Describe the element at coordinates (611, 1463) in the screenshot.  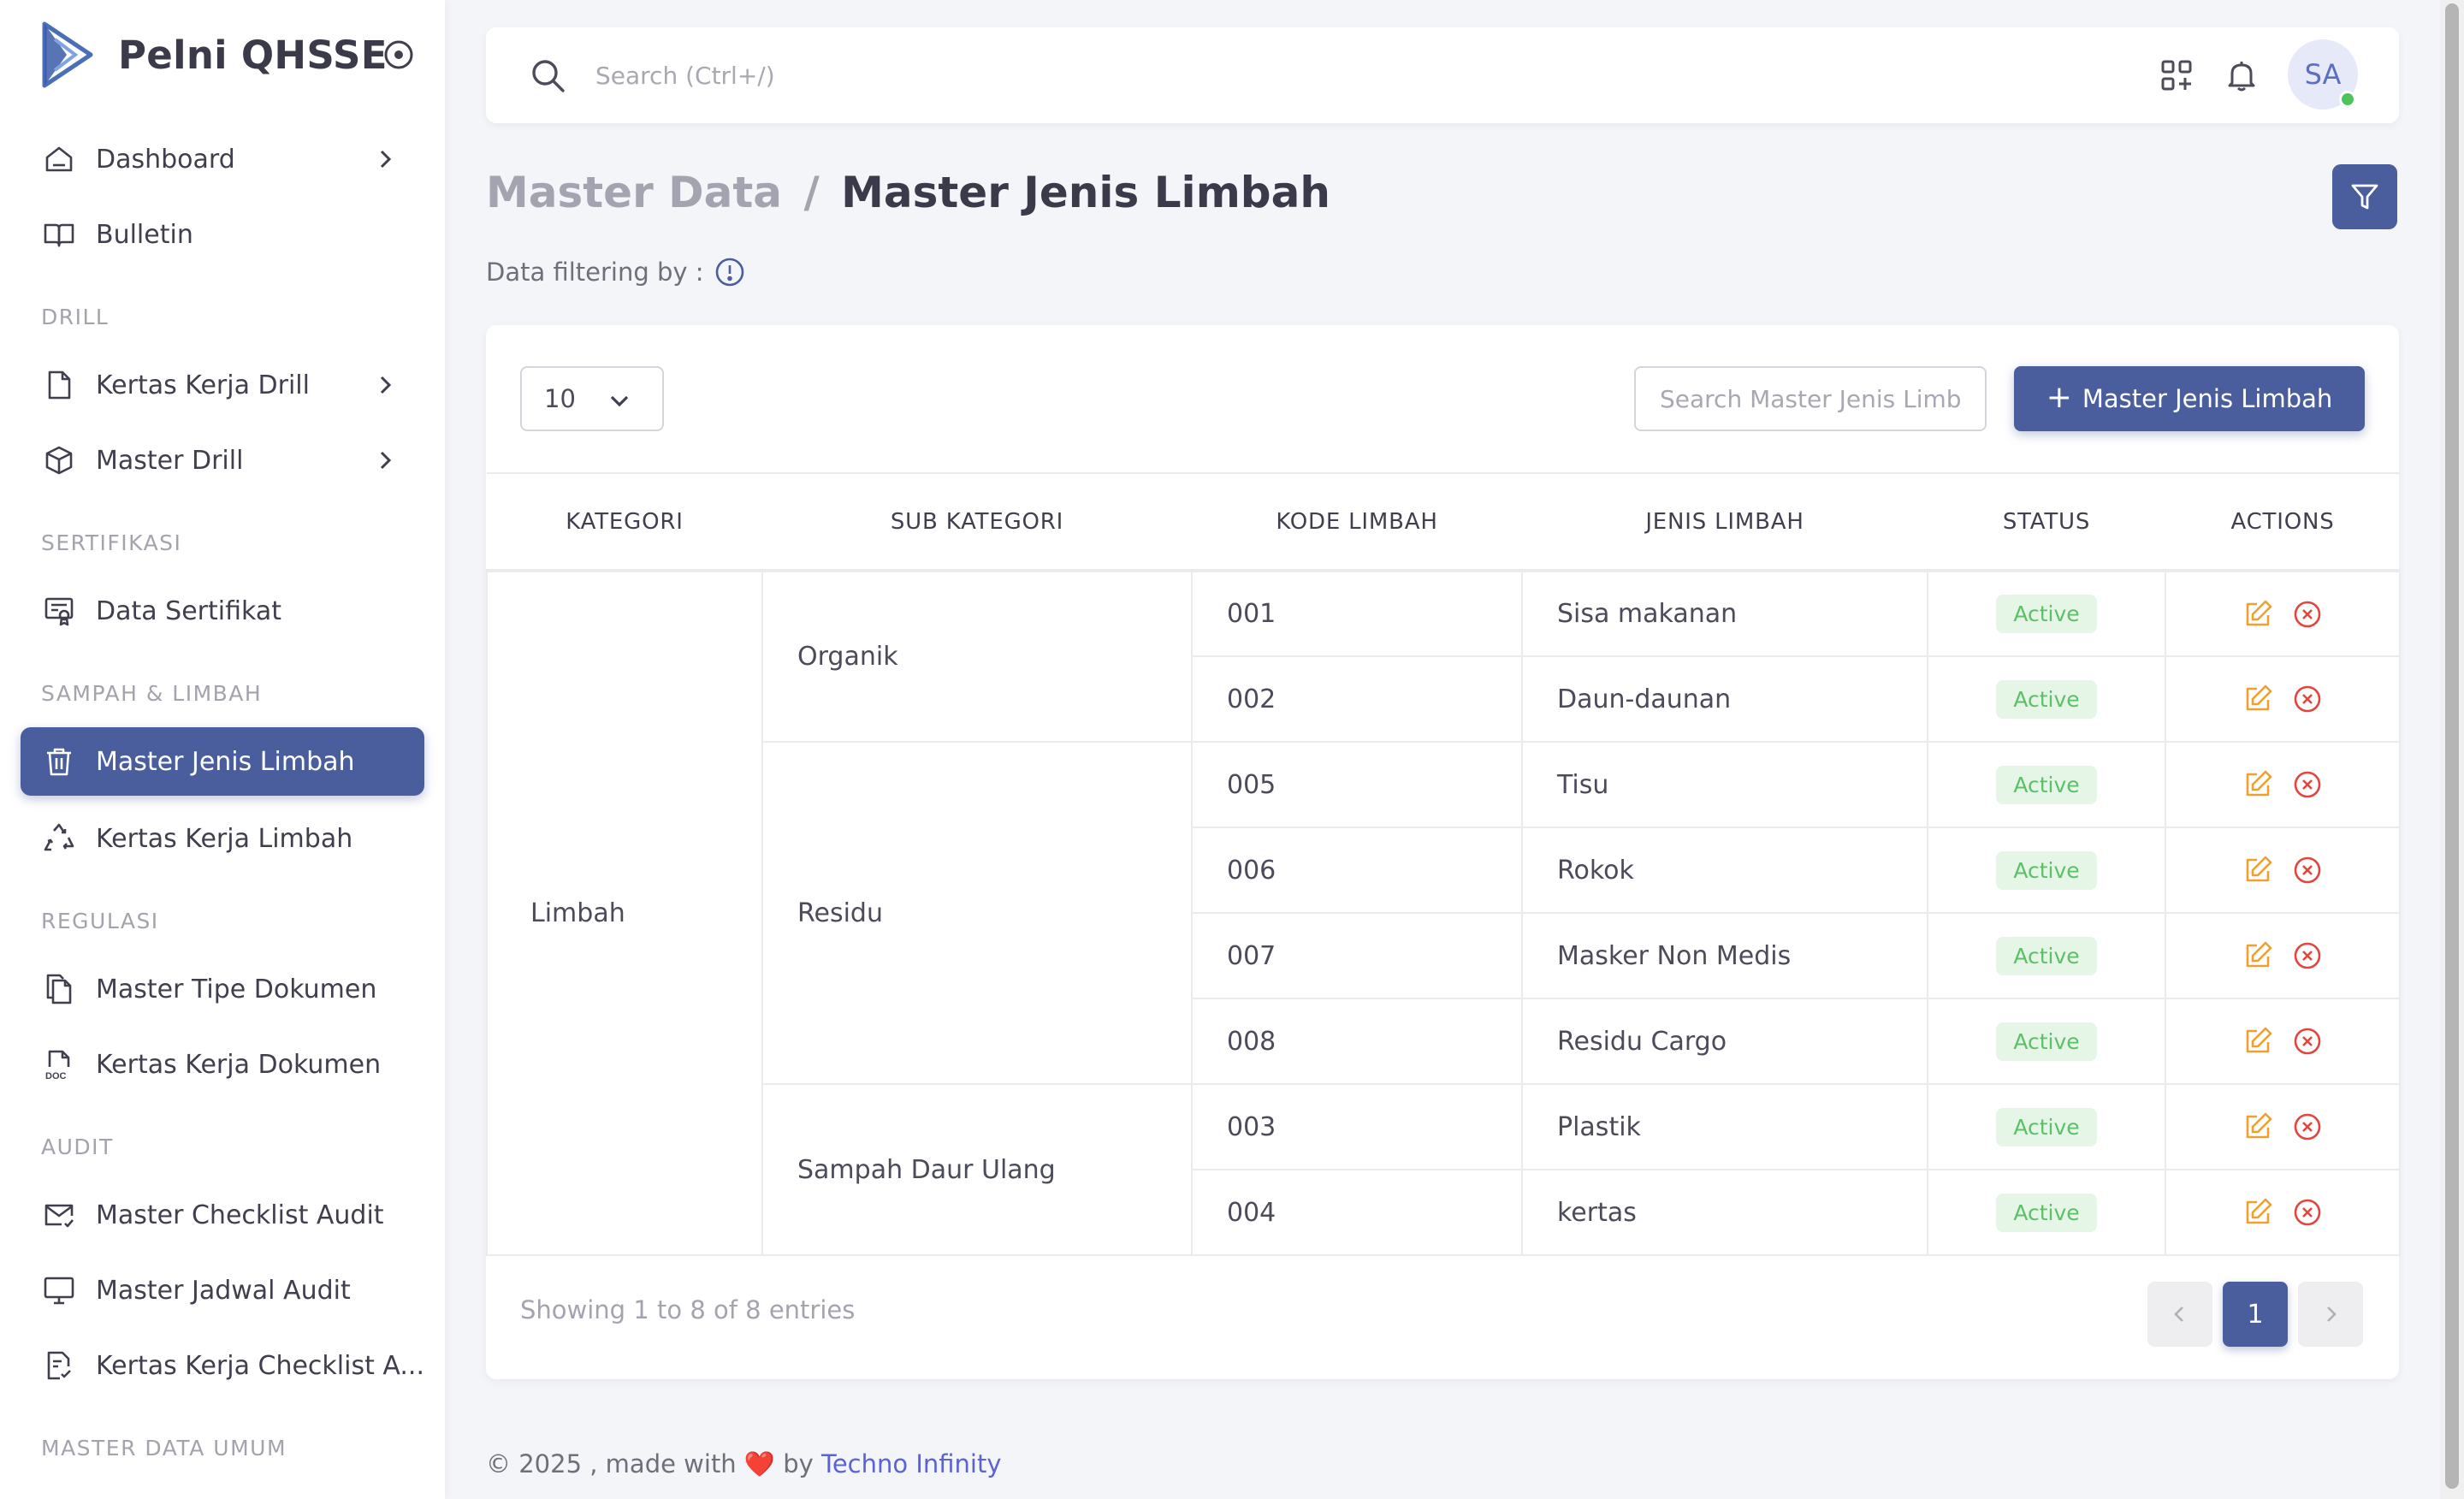
I see `footer-copyright: © 2025 , made with` at that location.